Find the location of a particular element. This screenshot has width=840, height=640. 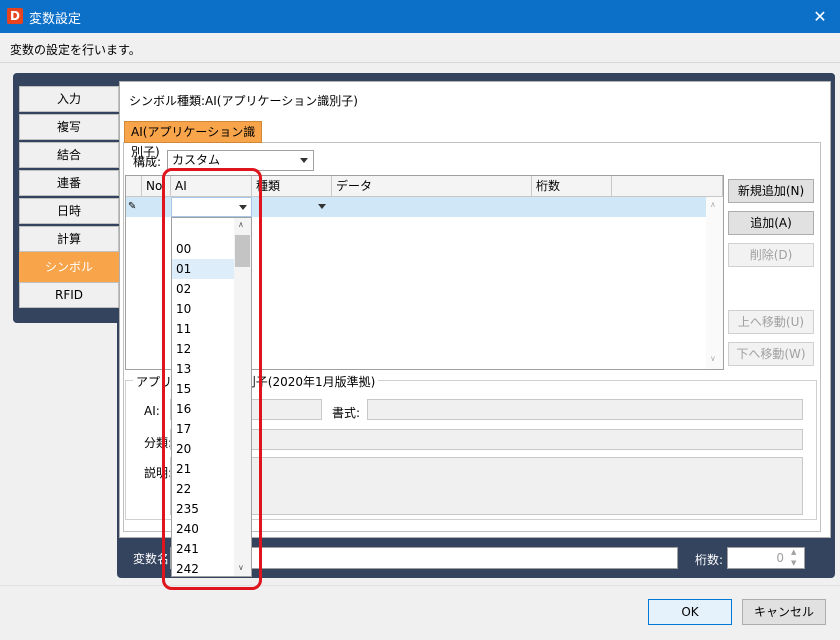

config-value: カスタム is located at coordinates (196, 160).